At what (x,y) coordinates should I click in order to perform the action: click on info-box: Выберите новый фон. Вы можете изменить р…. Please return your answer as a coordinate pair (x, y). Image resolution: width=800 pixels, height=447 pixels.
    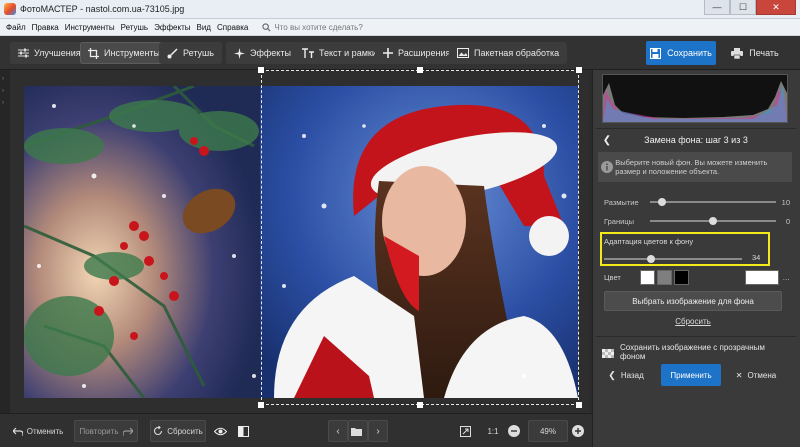
    Looking at the image, I should click on (695, 167).